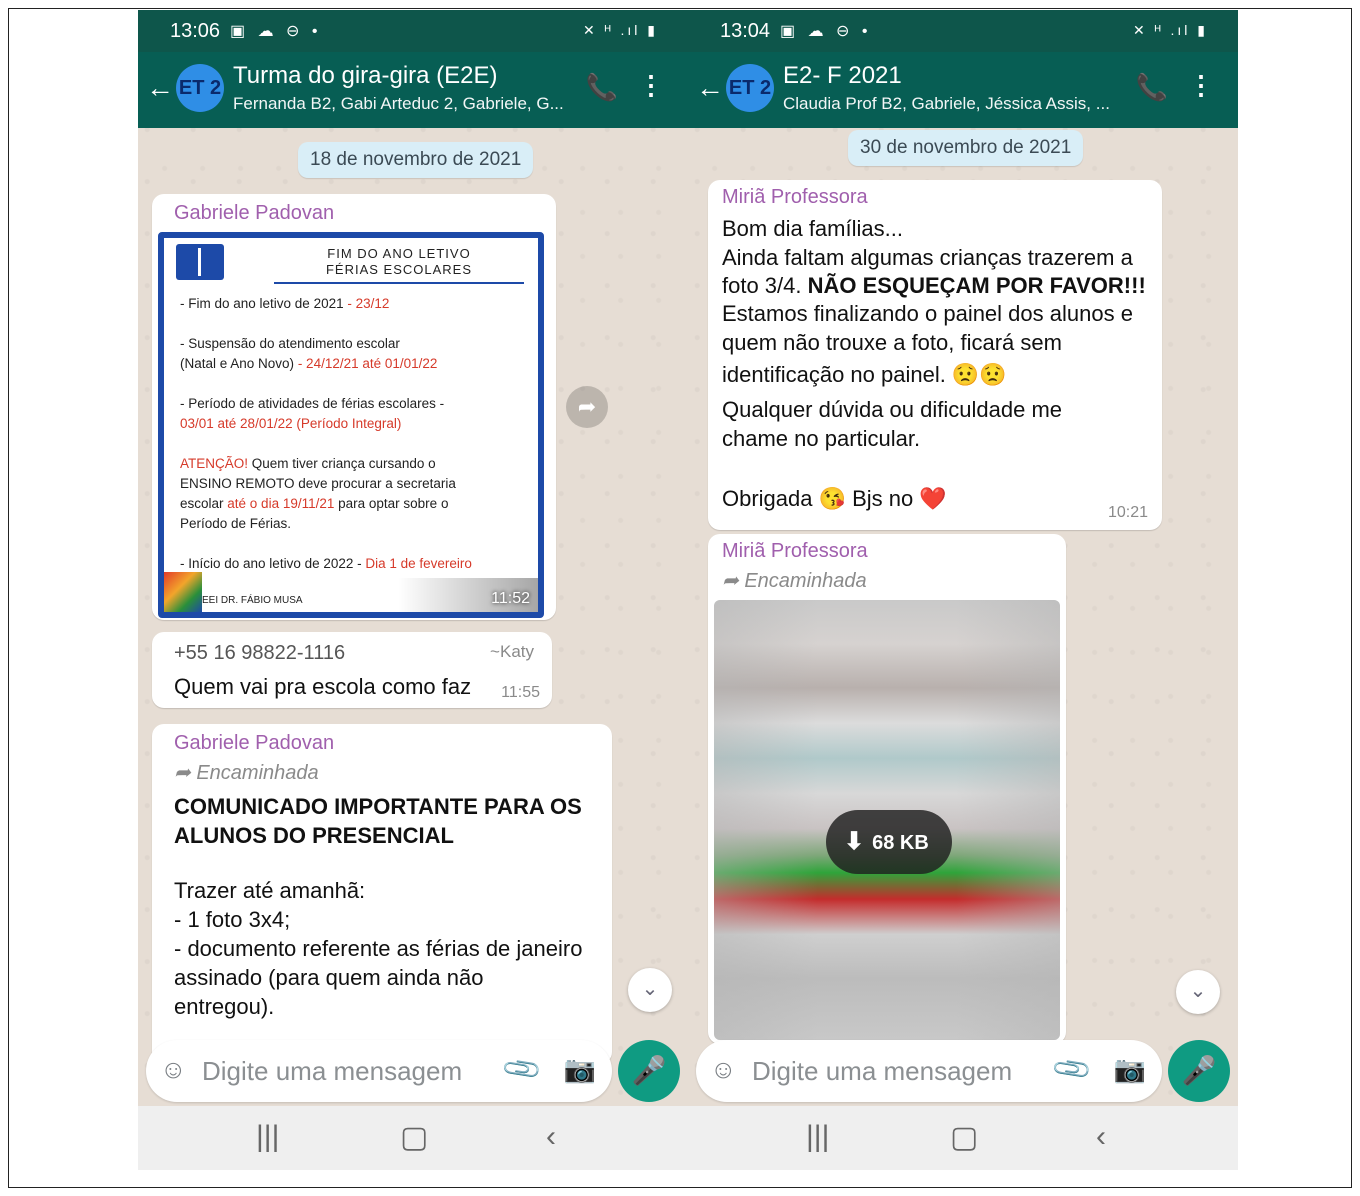 The width and height of the screenshot is (1360, 1196). Describe the element at coordinates (365, 76) in the screenshot. I see `chat-title: Turma do gira-gira (E2E)` at that location.